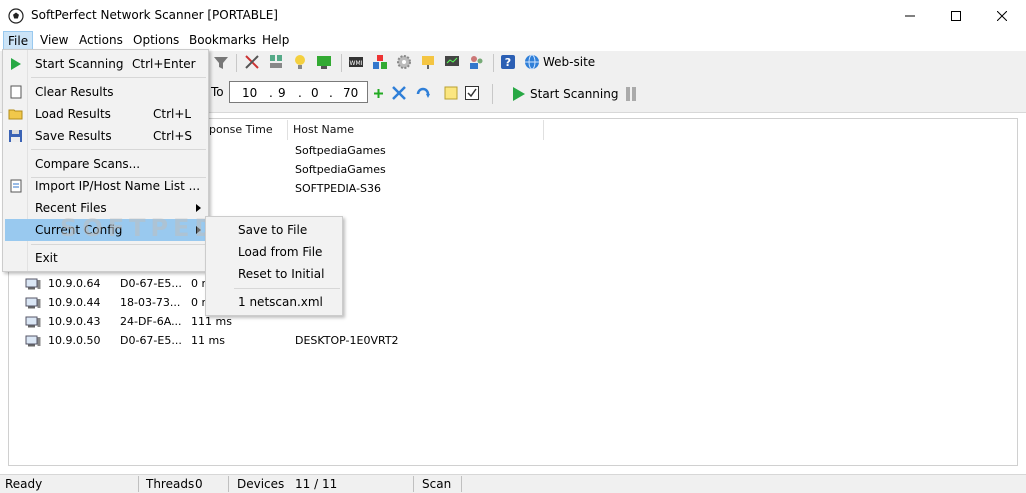  What do you see at coordinates (323, 130) in the screenshot?
I see `column-host-name: Host Name` at bounding box center [323, 130].